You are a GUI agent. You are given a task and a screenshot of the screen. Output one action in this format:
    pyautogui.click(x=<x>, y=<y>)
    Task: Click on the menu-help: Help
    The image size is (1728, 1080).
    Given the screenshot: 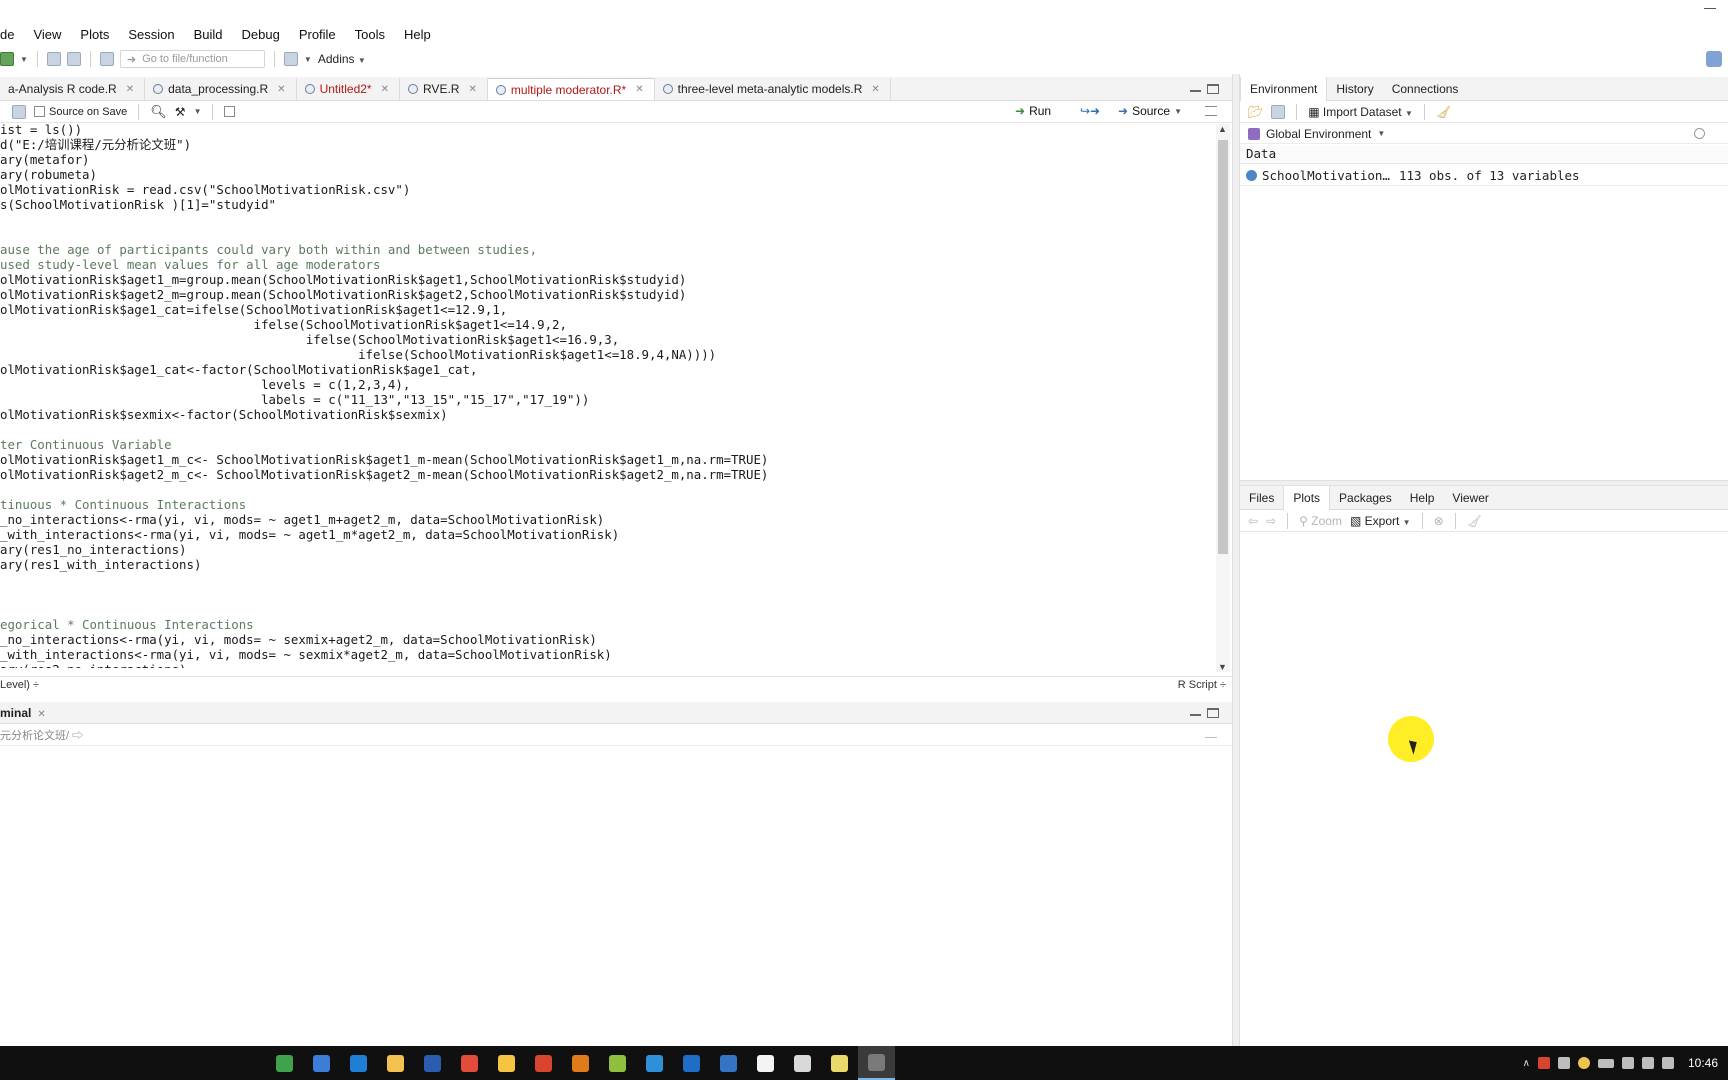 What is the action you would take?
    pyautogui.click(x=418, y=34)
    